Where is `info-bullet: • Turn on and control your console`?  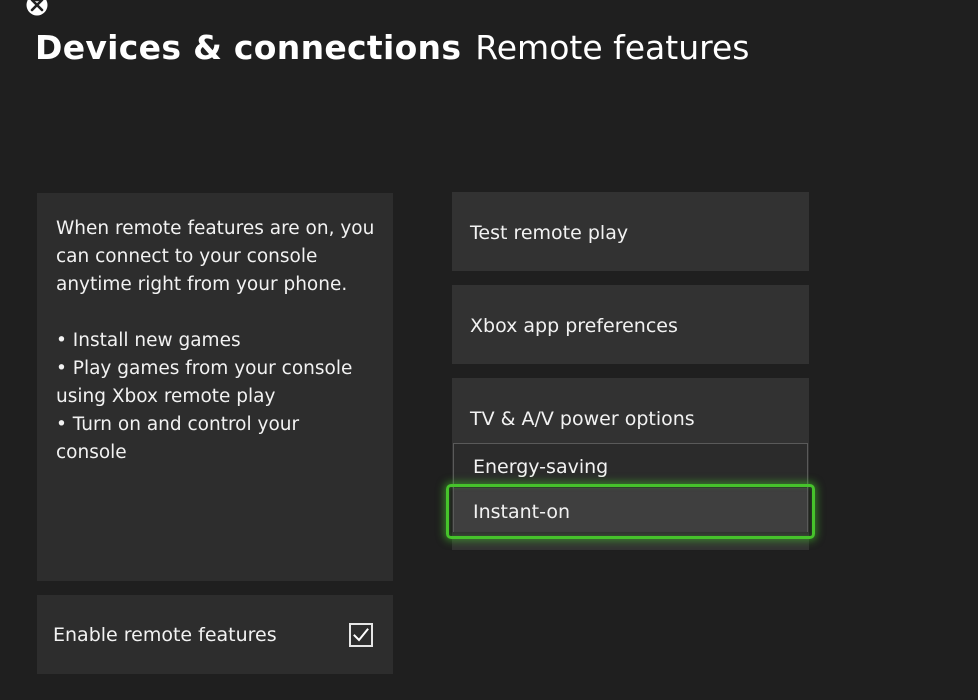
info-bullet: • Turn on and control your console is located at coordinates (178, 438).